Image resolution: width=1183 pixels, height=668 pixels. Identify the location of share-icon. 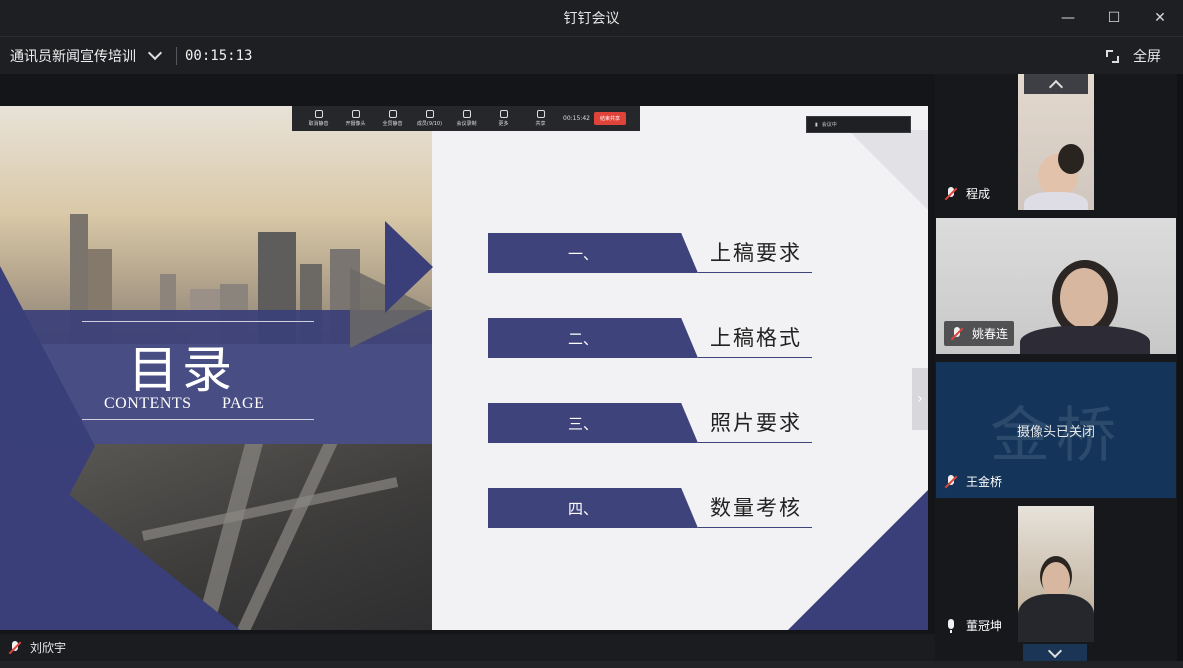
(540, 114).